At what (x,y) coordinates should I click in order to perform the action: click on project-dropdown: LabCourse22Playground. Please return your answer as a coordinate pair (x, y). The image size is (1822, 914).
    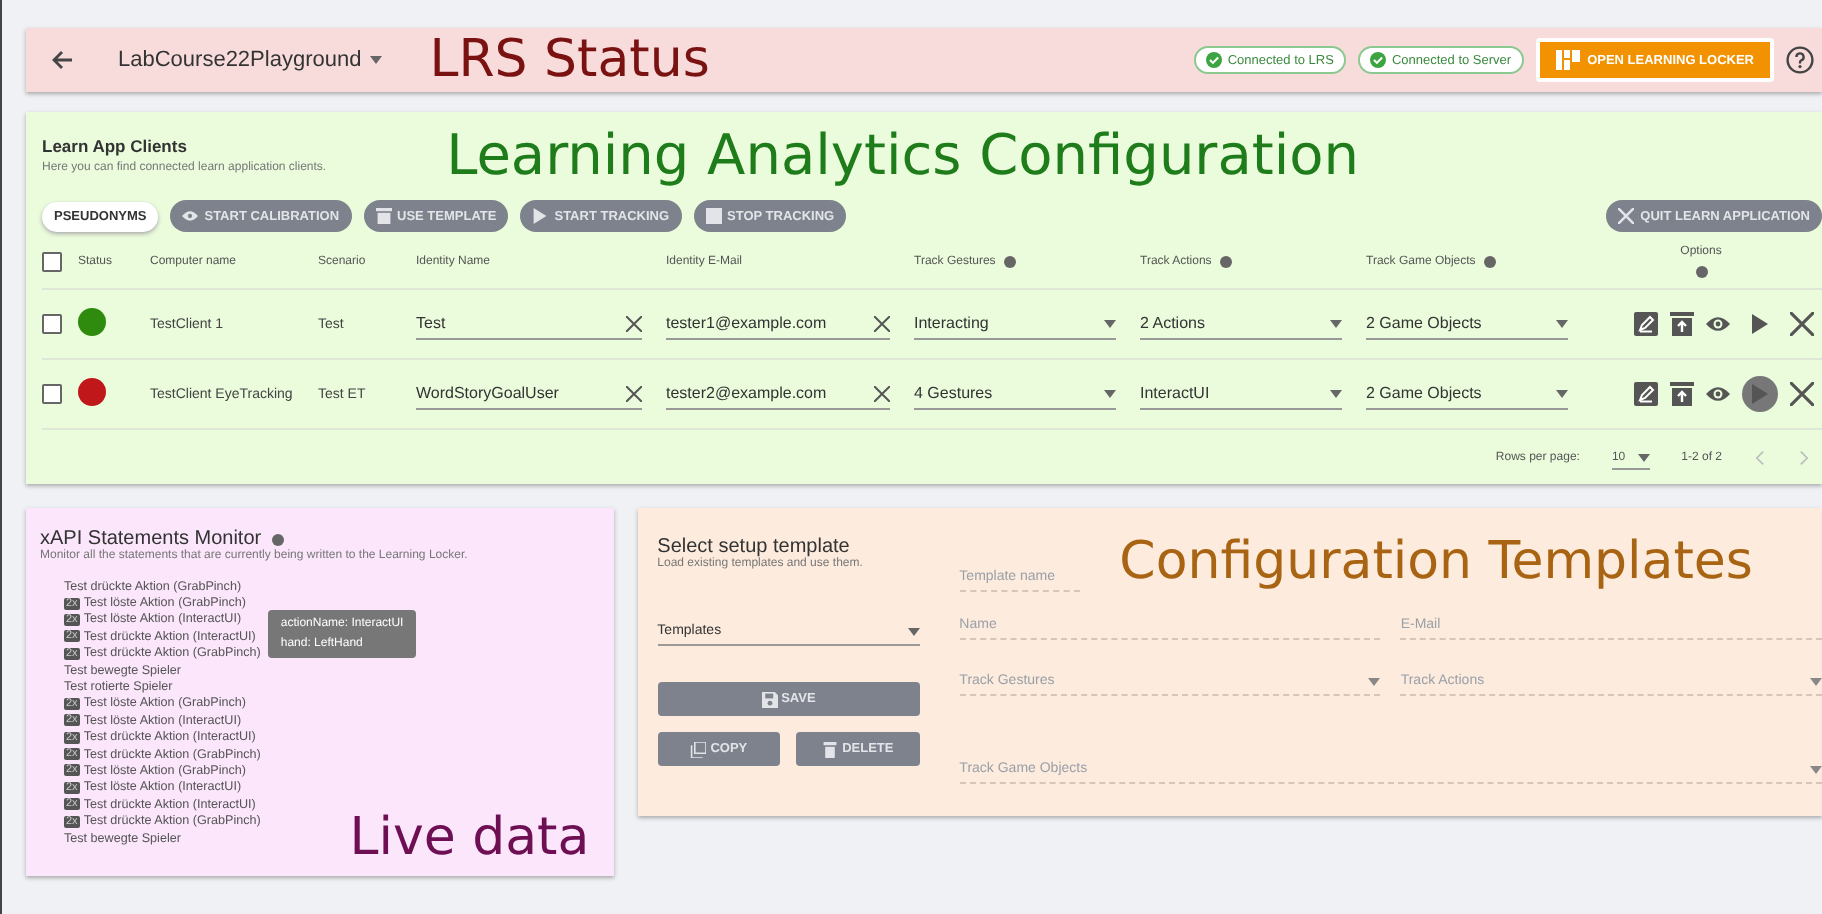
    Looking at the image, I should click on (250, 60).